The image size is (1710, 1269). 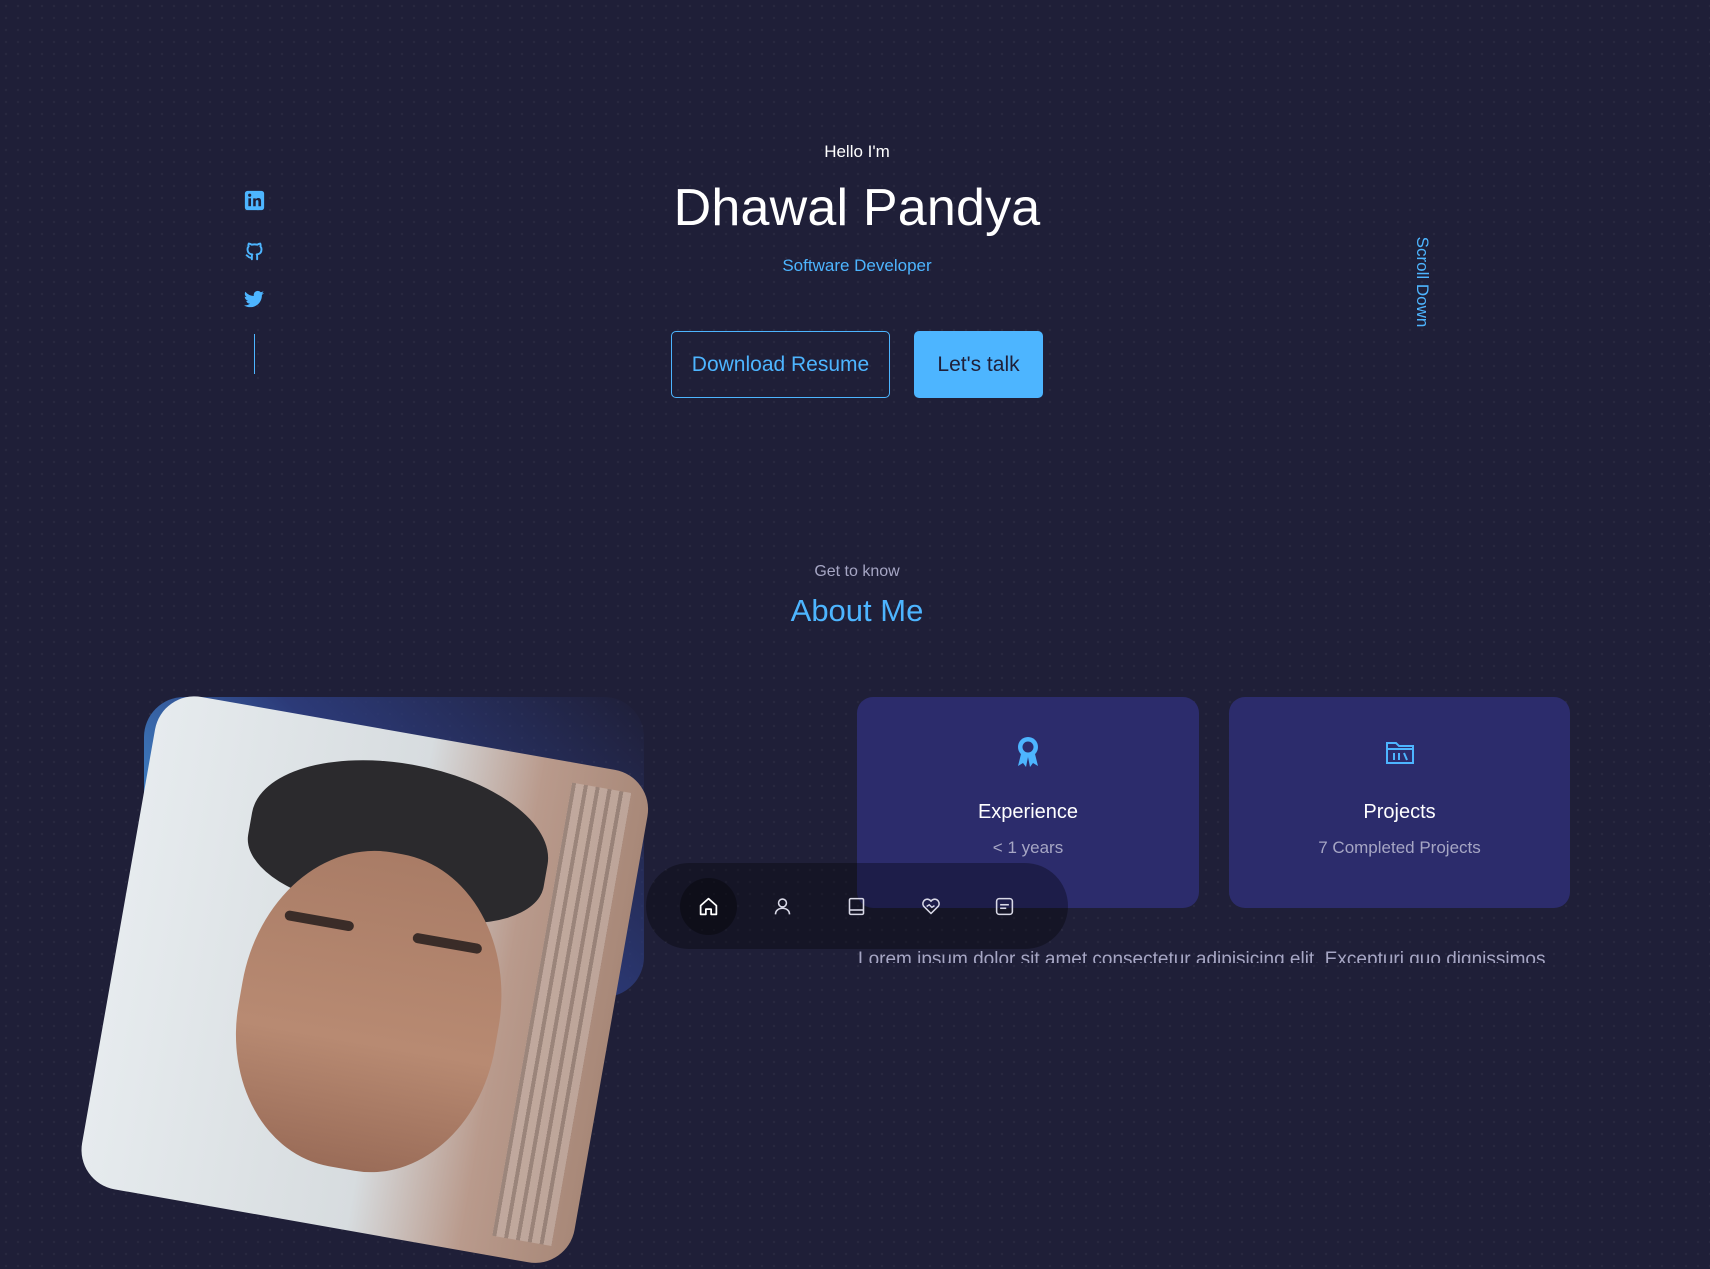 I want to click on message-icon, so click(x=1004, y=906).